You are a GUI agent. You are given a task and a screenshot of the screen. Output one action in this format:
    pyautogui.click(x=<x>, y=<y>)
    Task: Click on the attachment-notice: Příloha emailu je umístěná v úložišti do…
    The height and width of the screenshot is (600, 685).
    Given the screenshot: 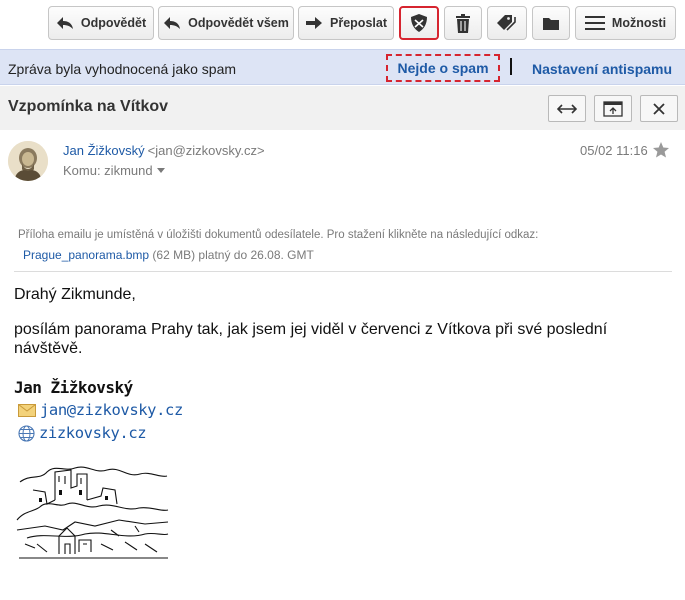 What is the action you would take?
    pyautogui.click(x=278, y=235)
    